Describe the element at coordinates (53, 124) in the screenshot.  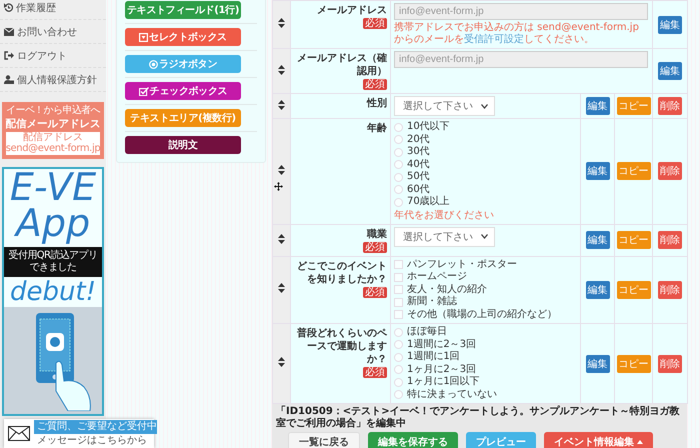
I see `banner-title: 配信メールアドレス` at that location.